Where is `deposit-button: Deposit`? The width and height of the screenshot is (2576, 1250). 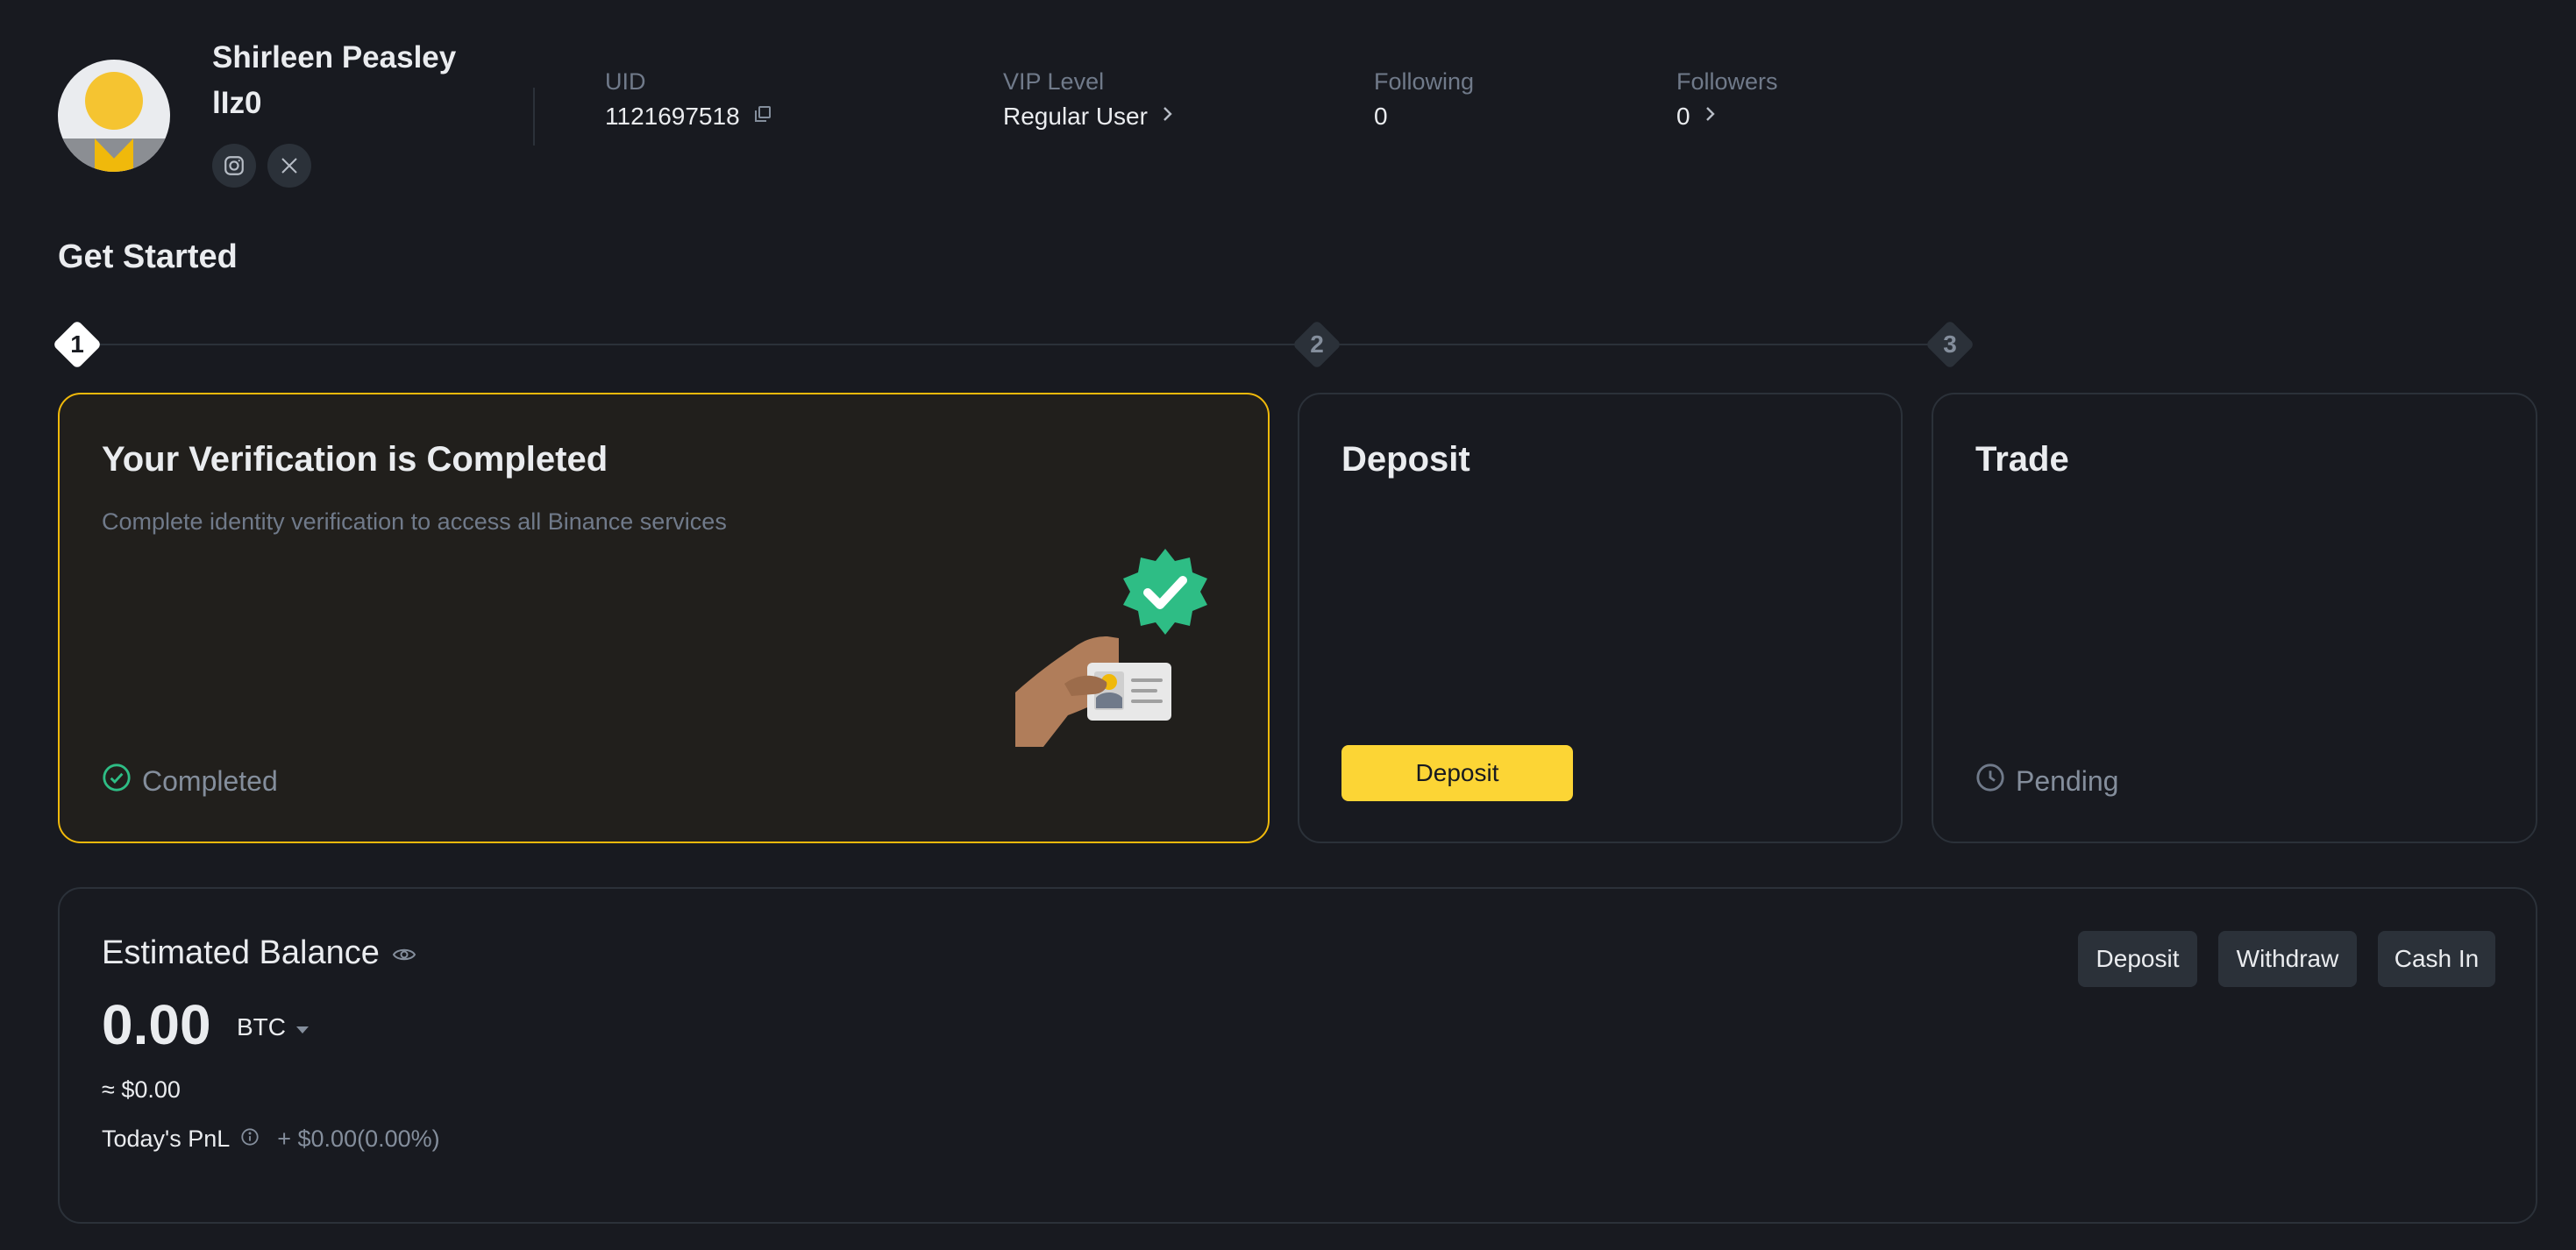 deposit-button: Deposit is located at coordinates (1457, 773).